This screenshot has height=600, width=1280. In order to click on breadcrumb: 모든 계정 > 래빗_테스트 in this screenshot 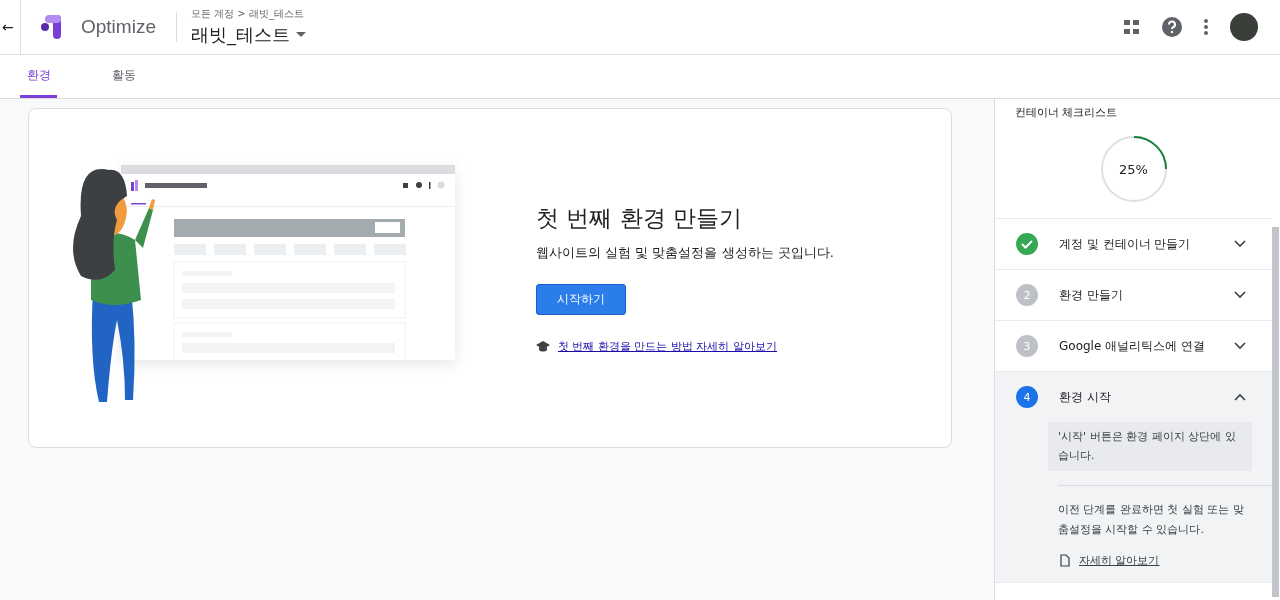, I will do `click(248, 14)`.